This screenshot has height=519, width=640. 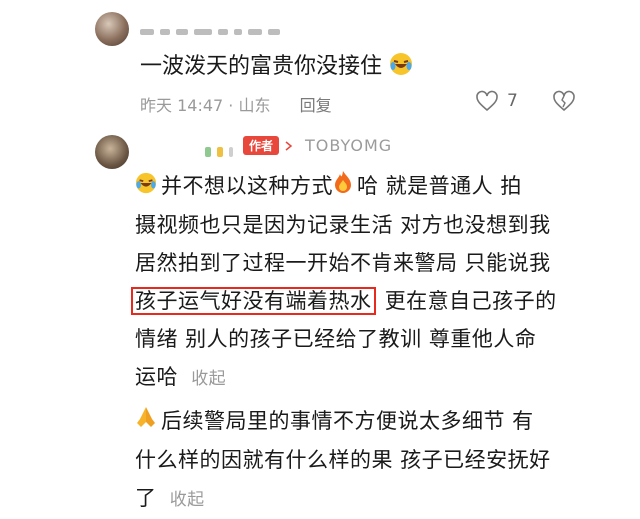 I want to click on text-line: 了 收起, so click(x=170, y=498).